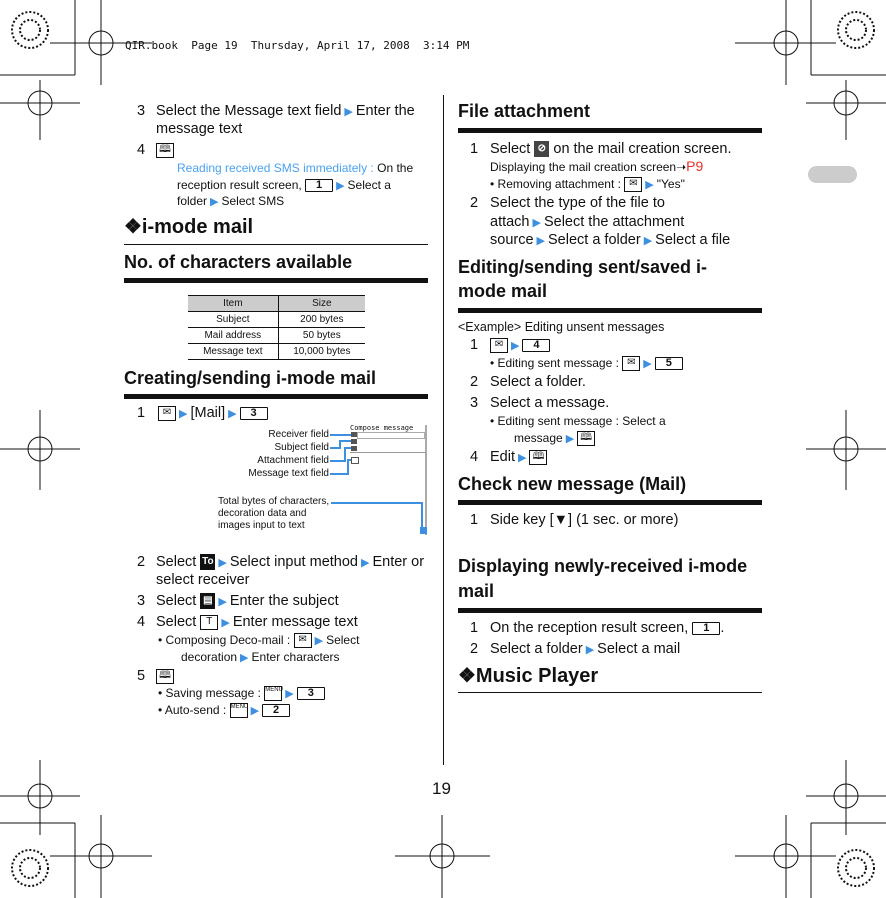 Image resolution: width=886 pixels, height=898 pixels. What do you see at coordinates (597, 166) in the screenshot?
I see `page-reference: Displaying the mail creation screen➝P9` at bounding box center [597, 166].